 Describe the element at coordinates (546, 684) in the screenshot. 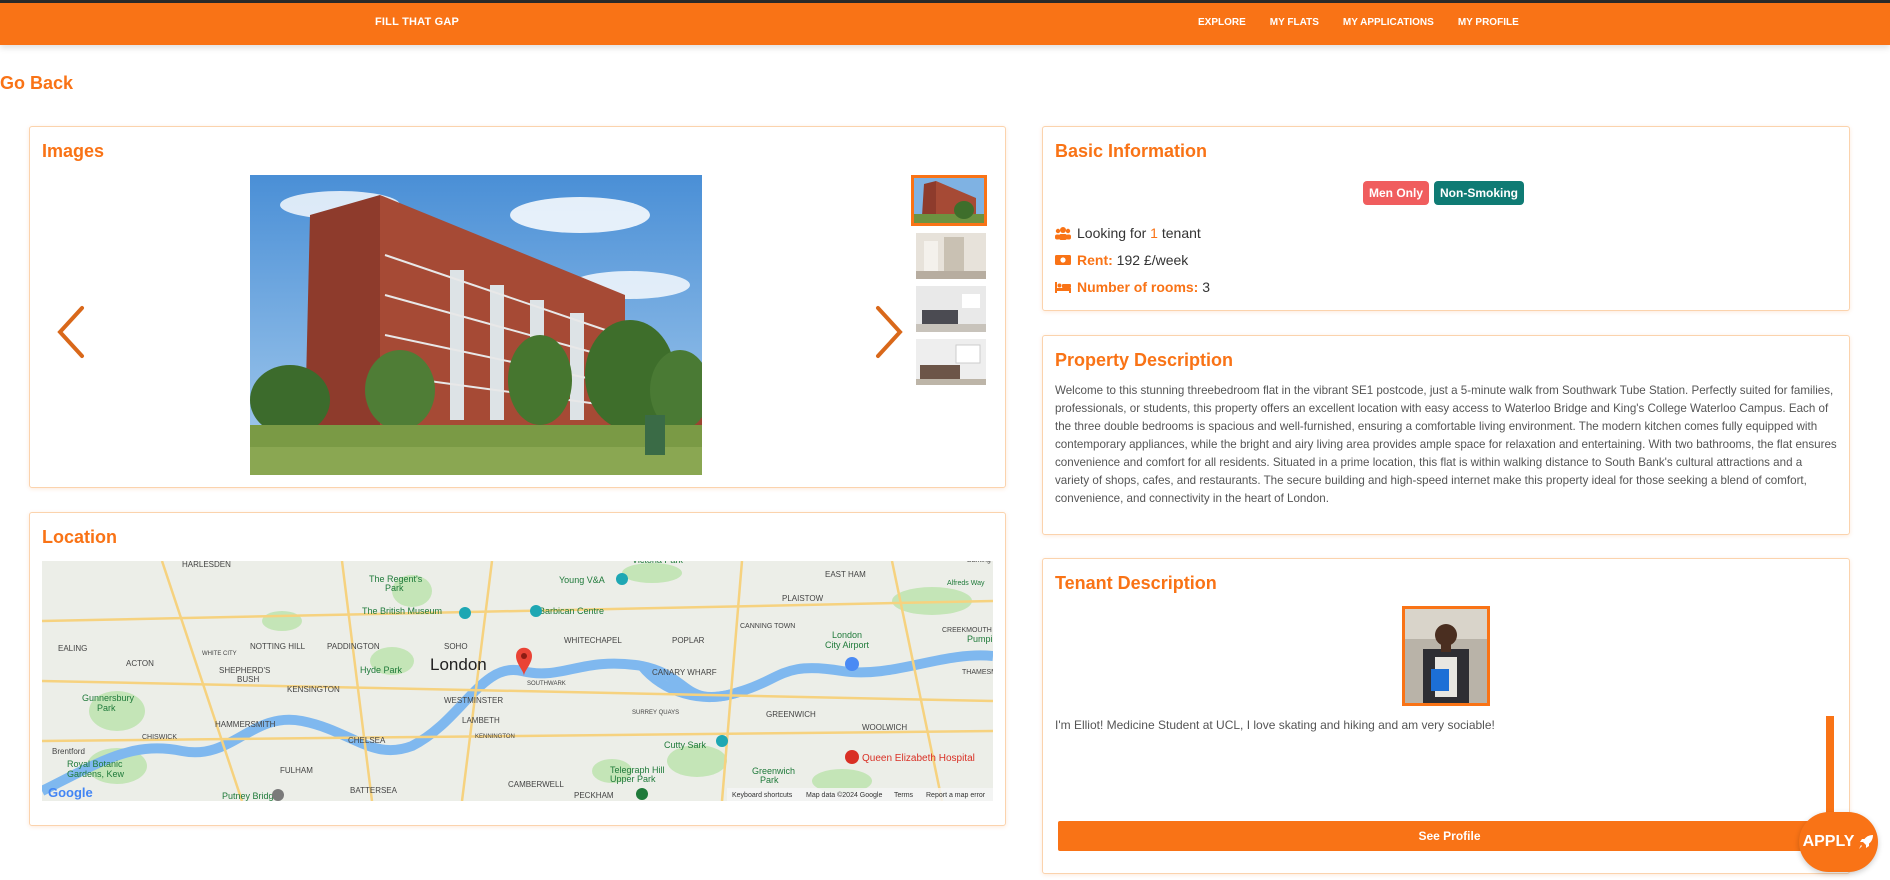

I see `svg-text: SOUTHWARK` at that location.